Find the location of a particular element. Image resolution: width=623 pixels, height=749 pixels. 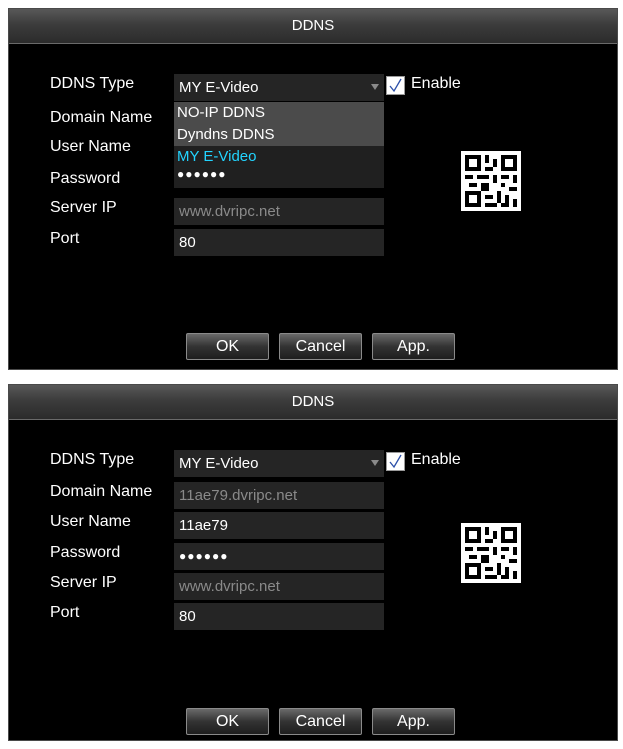

dropdown-option-noip: NO-IP DDNS is located at coordinates (279, 113).